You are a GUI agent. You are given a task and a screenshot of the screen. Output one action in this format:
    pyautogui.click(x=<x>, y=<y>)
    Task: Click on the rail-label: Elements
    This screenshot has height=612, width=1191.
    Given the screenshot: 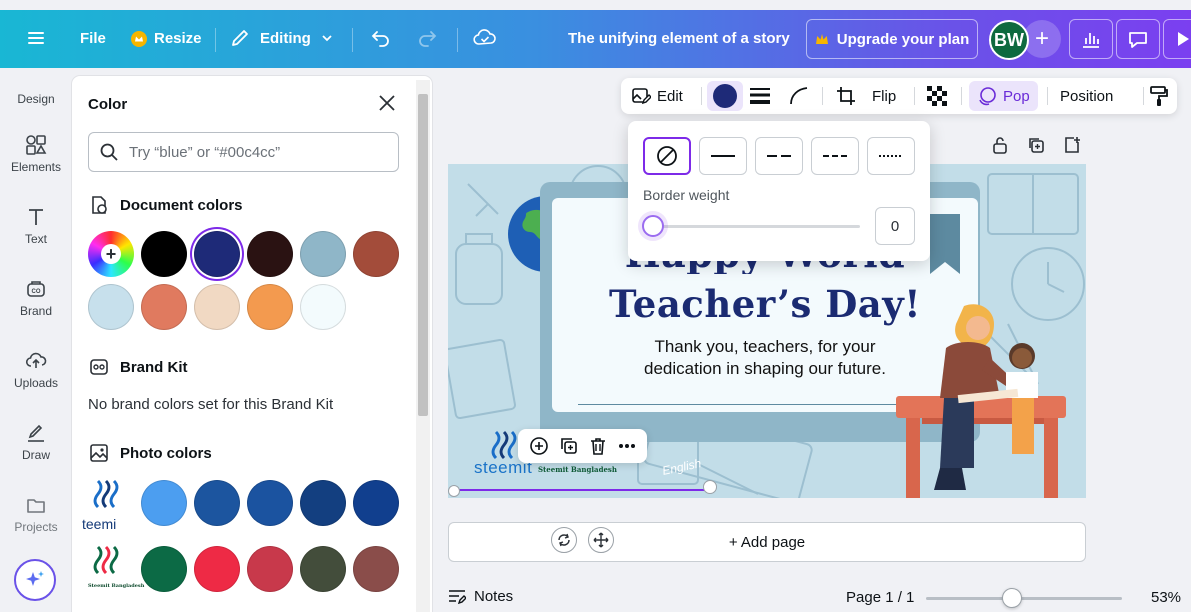 What is the action you would take?
    pyautogui.click(x=36, y=167)
    